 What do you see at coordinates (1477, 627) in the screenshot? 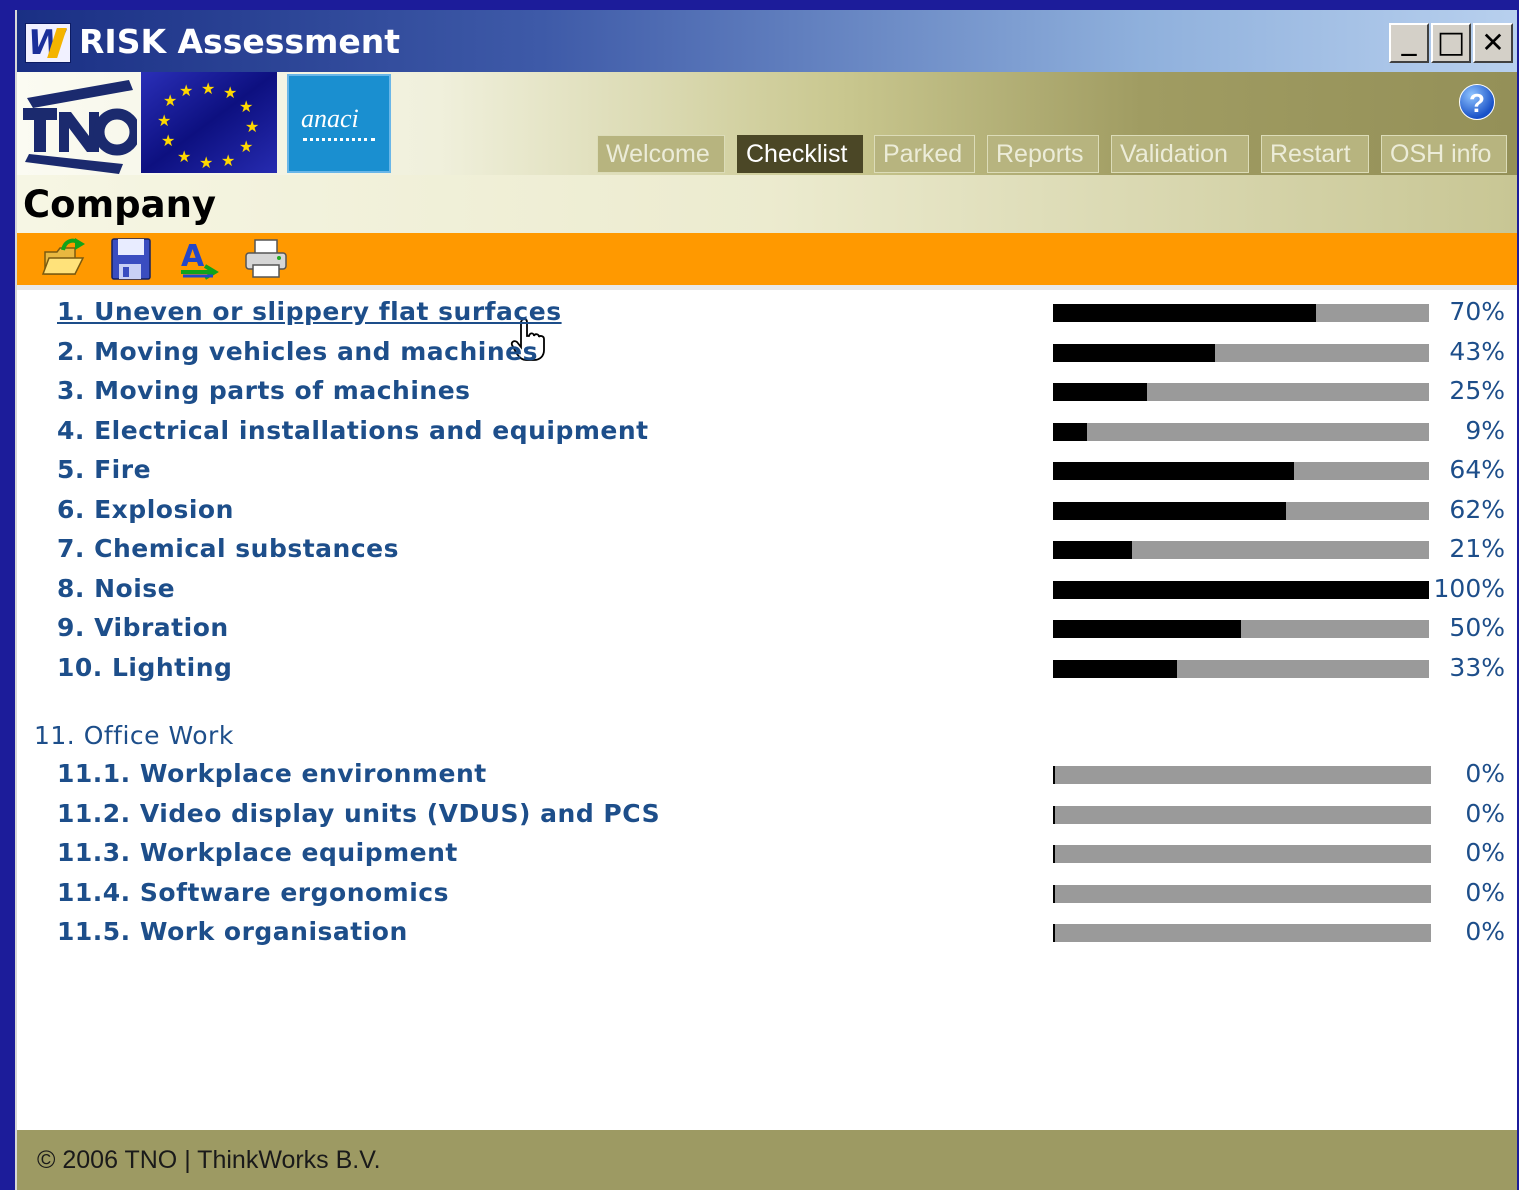
I see `progress-percent: 50%` at bounding box center [1477, 627].